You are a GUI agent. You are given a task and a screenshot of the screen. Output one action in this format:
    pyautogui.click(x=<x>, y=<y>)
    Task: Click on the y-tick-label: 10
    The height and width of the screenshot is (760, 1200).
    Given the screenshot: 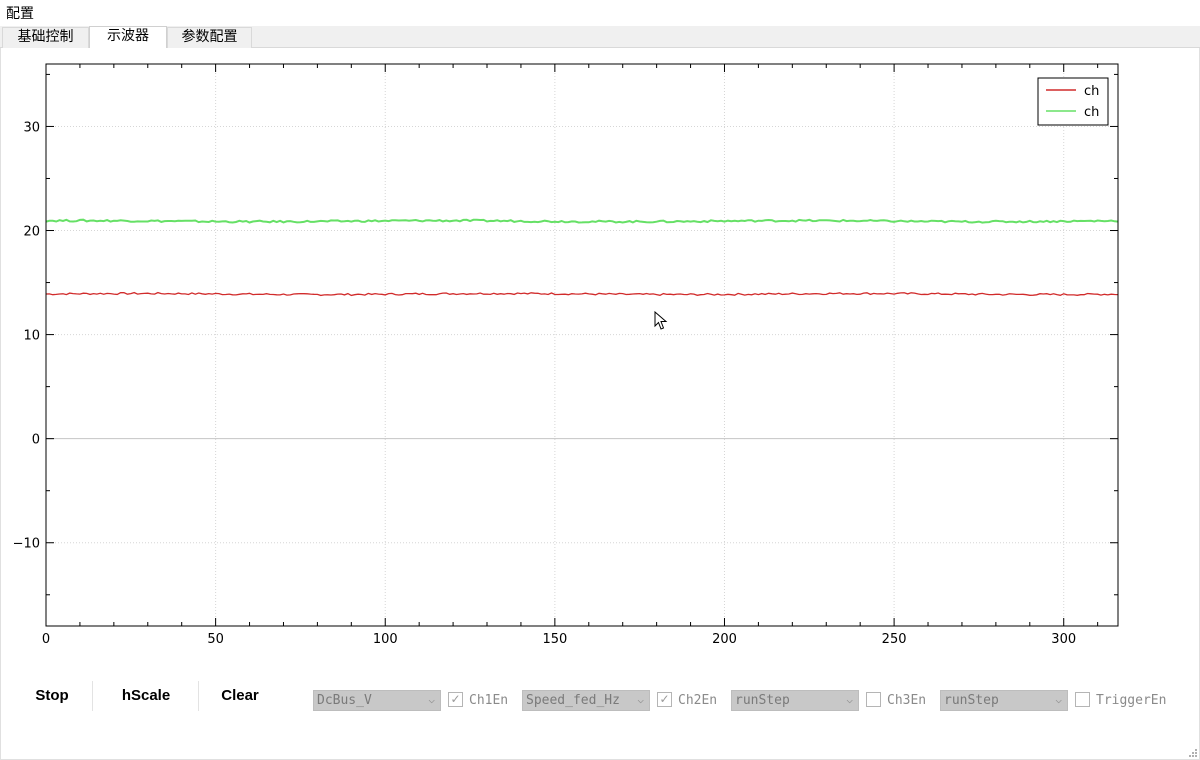 What is the action you would take?
    pyautogui.click(x=31, y=336)
    